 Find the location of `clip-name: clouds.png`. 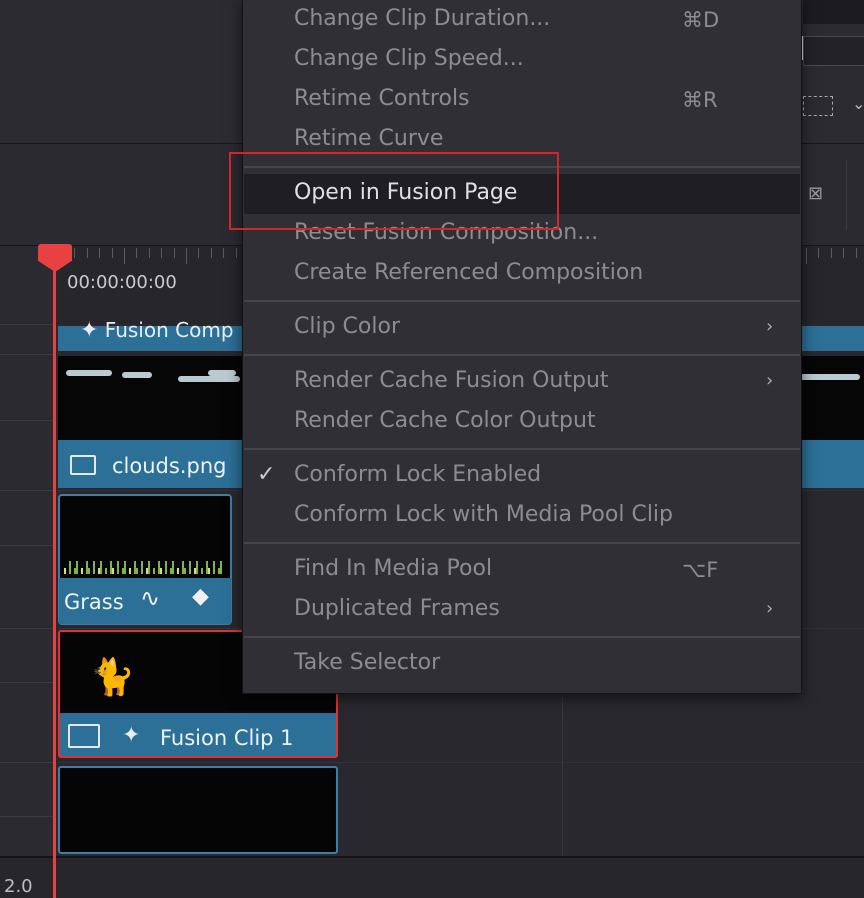

clip-name: clouds.png is located at coordinates (169, 466).